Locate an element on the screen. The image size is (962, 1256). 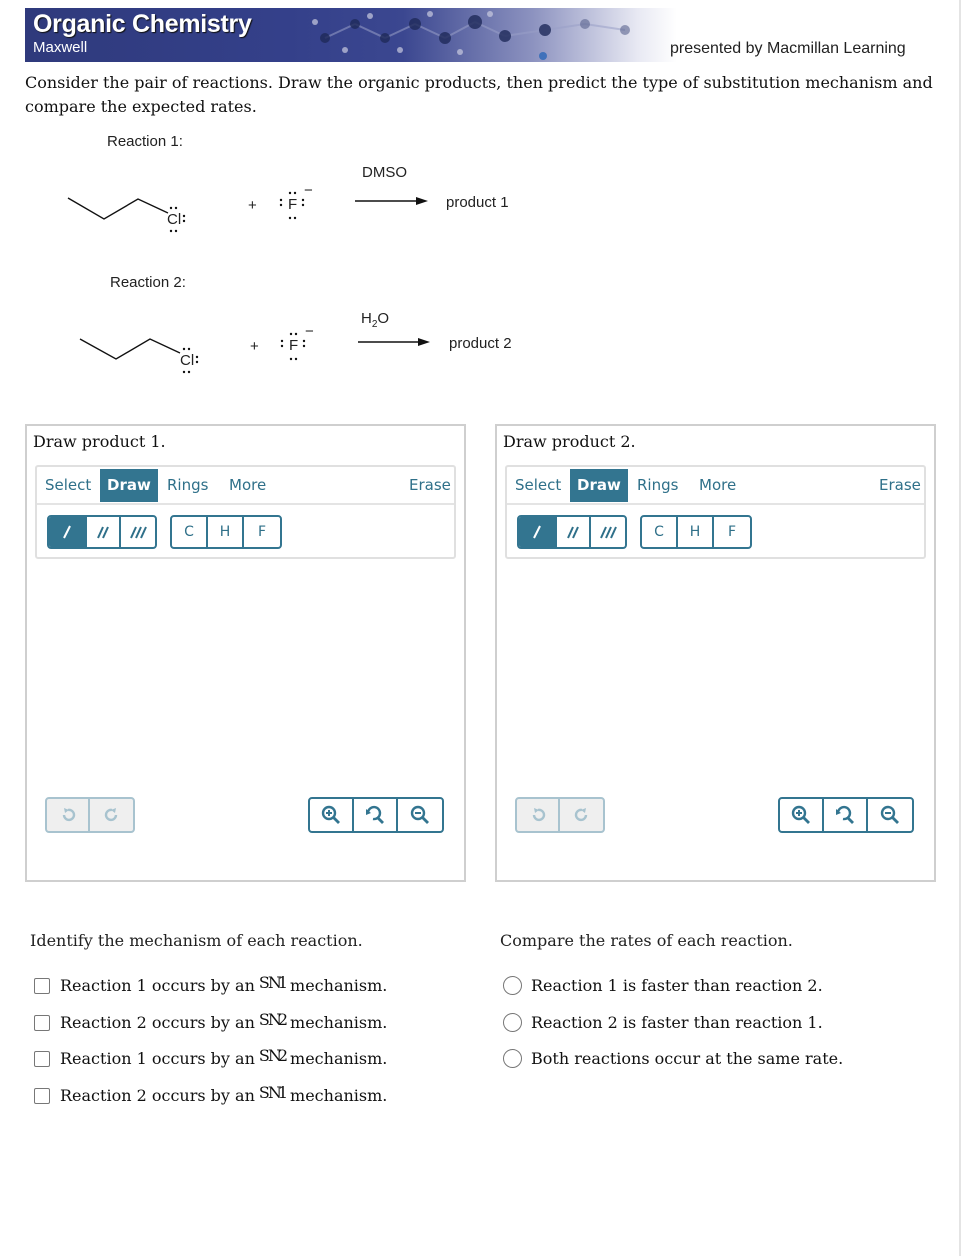
rates-prompt: Compare the rates of each reaction. is located at coordinates (646, 940).